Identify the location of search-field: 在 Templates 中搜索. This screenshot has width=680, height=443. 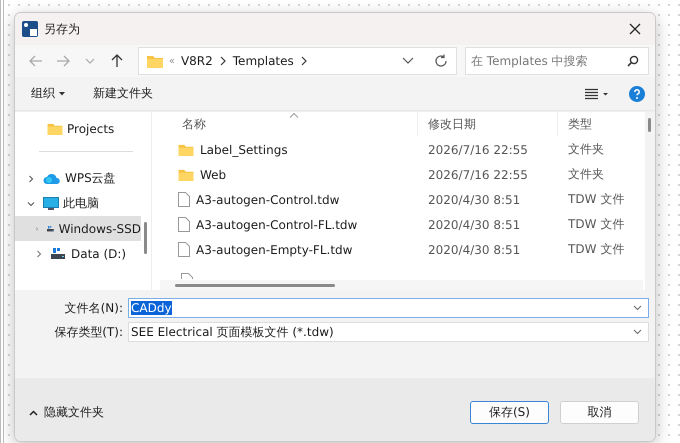
(556, 61).